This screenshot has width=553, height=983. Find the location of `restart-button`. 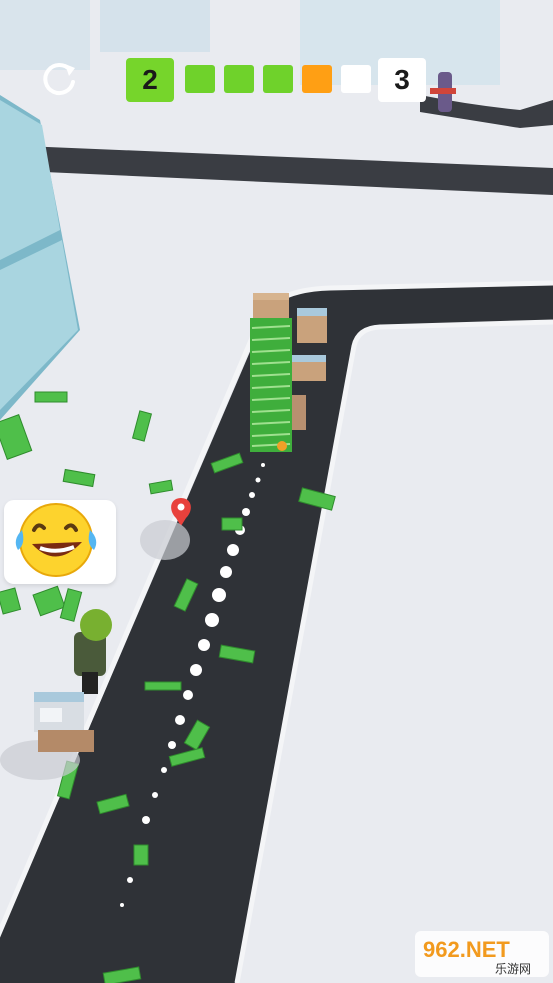

restart-button is located at coordinates (60, 78).